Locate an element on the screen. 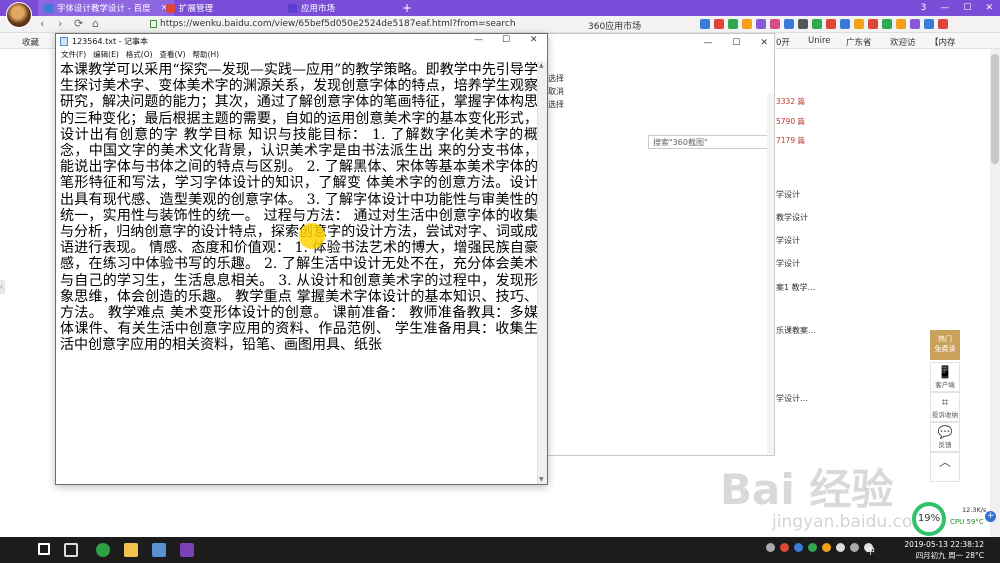 This screenshot has width=1000, height=563. bookmark-favorites: 收藏 is located at coordinates (30, 42).